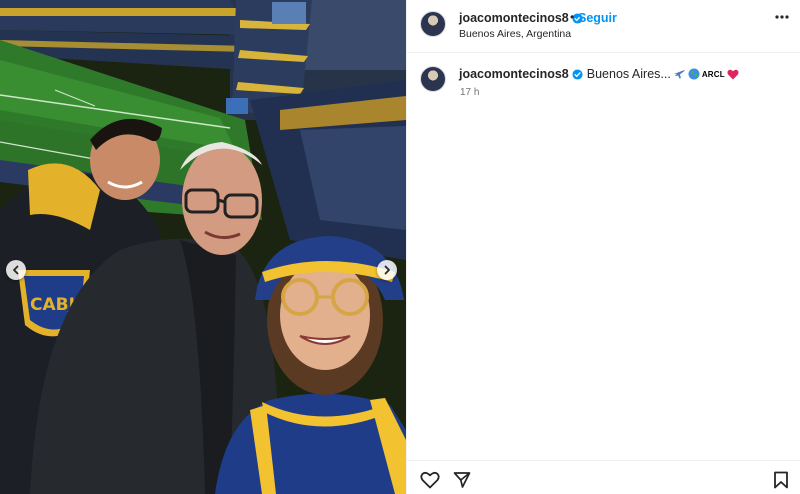 This screenshot has width=800, height=494. I want to click on airplane-emoji-icon, so click(679, 74).